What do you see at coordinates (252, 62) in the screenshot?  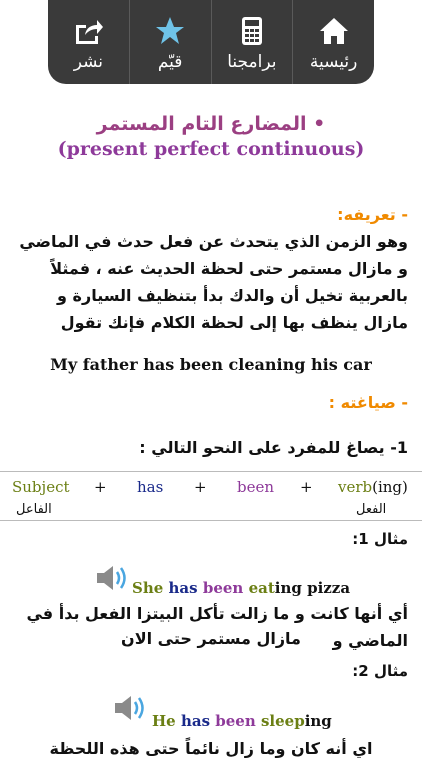 I see `our-apps-label: برامجنا` at bounding box center [252, 62].